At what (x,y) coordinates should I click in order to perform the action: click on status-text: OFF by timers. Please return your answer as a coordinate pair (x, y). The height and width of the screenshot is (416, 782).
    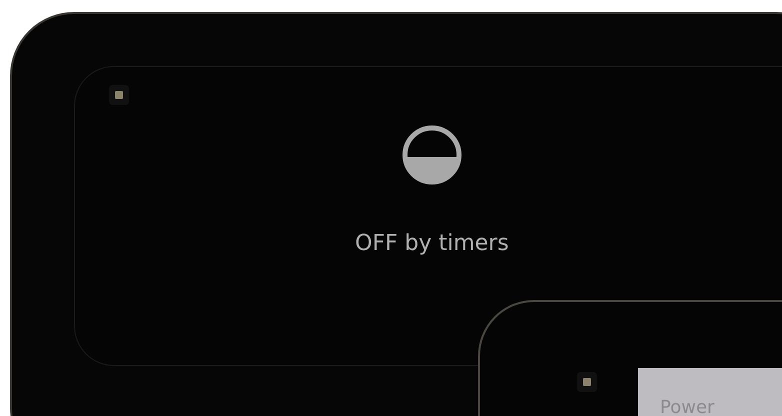
    Looking at the image, I should click on (432, 244).